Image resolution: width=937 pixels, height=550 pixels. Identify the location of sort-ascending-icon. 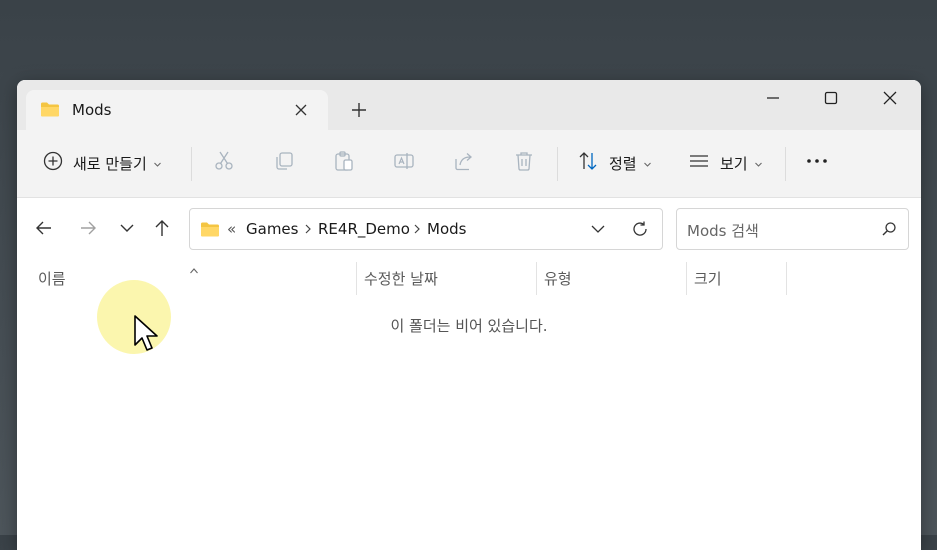
(194, 269).